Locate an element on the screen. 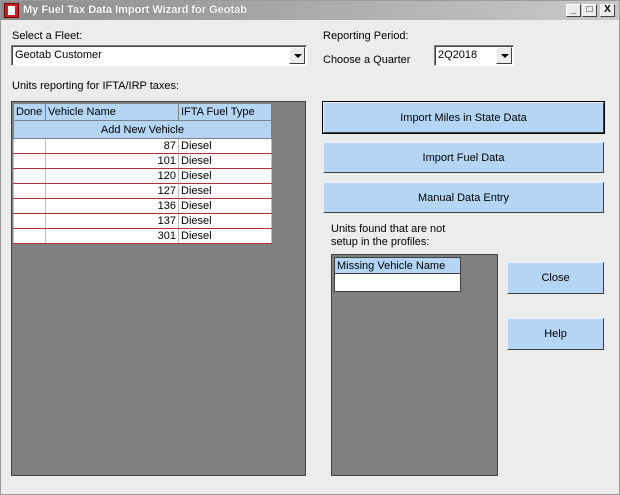 The image size is (620, 495). missing-vehicles-table: Missing Vehicle Name is located at coordinates (397, 274).